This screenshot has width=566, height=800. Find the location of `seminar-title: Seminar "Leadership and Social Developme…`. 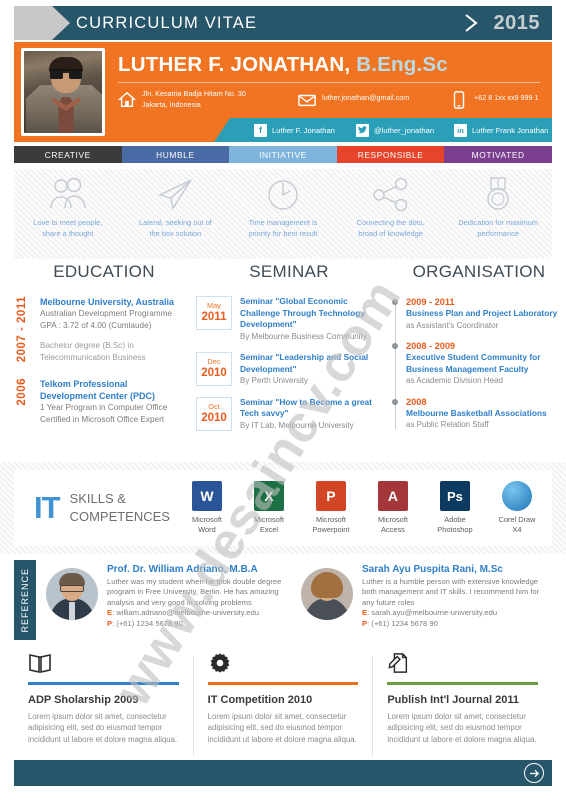

seminar-title: Seminar "Leadership and Social Developme… is located at coordinates (304, 363).